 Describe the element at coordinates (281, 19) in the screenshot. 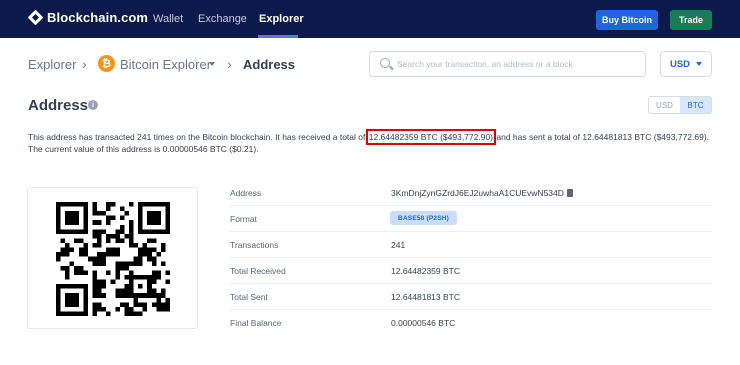

I see `nav-explorer: Explorer` at that location.